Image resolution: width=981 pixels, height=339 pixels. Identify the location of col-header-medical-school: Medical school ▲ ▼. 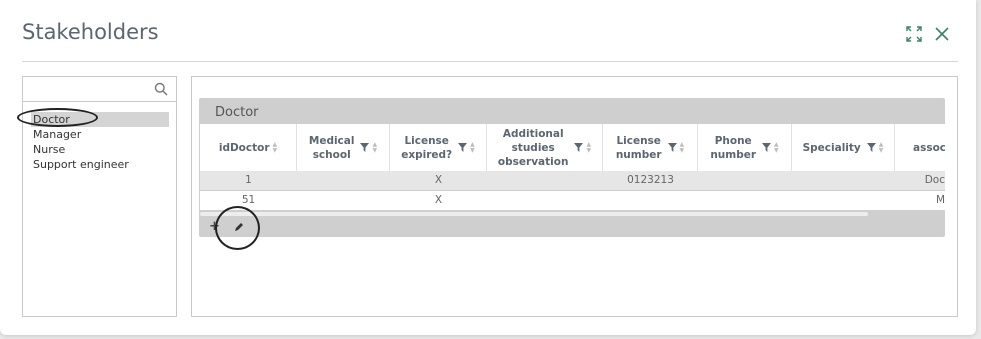
(343, 147).